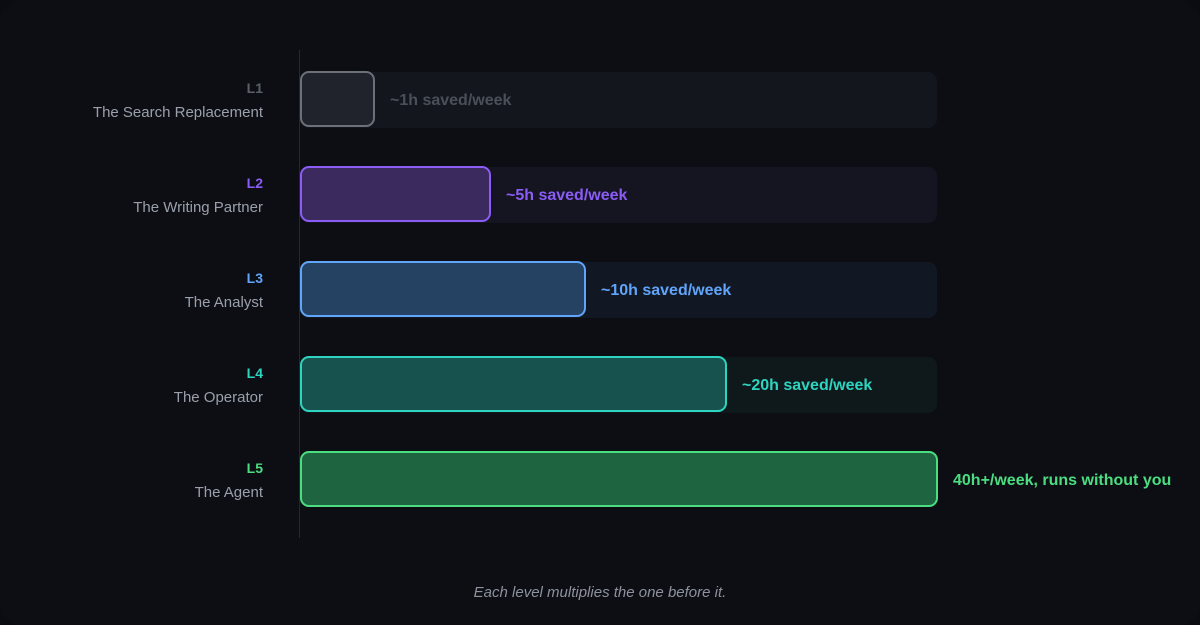  Describe the element at coordinates (567, 195) in the screenshot. I see `value-label: ~5h saved/week` at that location.